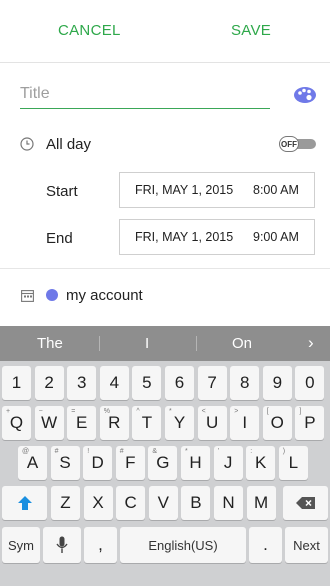 The image size is (330, 586). I want to click on space-key: English(US), so click(183, 545).